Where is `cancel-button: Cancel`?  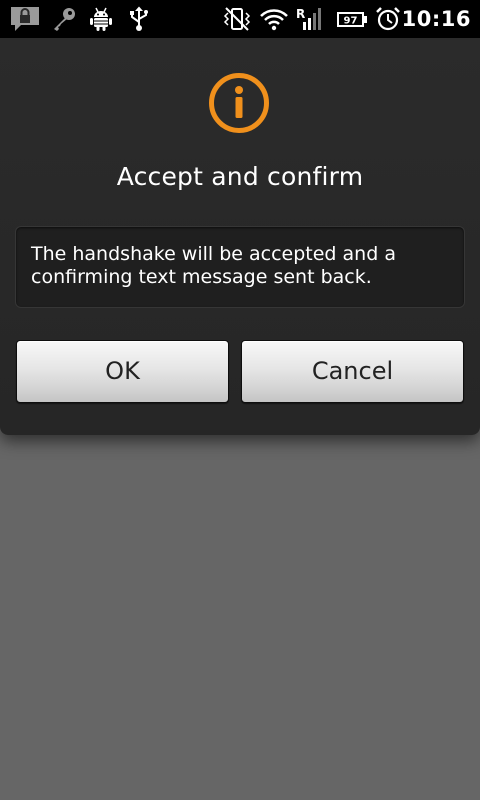 cancel-button: Cancel is located at coordinates (352, 371).